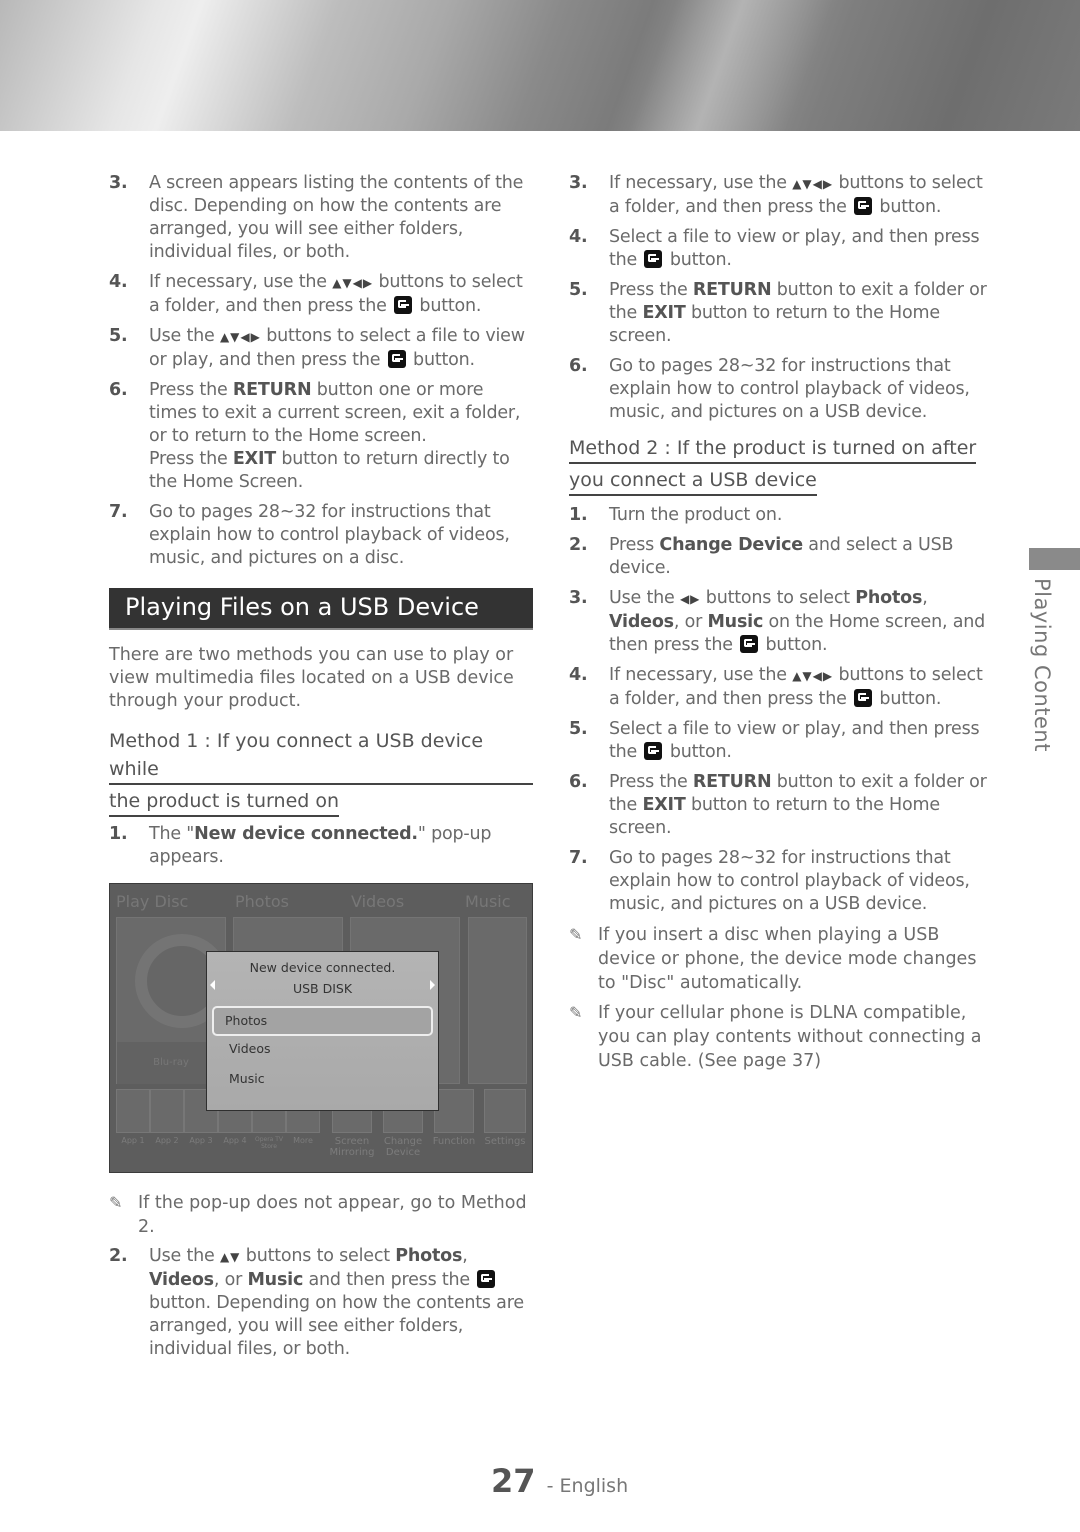  Describe the element at coordinates (167, 1140) in the screenshot. I see `tv-app-label: App 2` at that location.